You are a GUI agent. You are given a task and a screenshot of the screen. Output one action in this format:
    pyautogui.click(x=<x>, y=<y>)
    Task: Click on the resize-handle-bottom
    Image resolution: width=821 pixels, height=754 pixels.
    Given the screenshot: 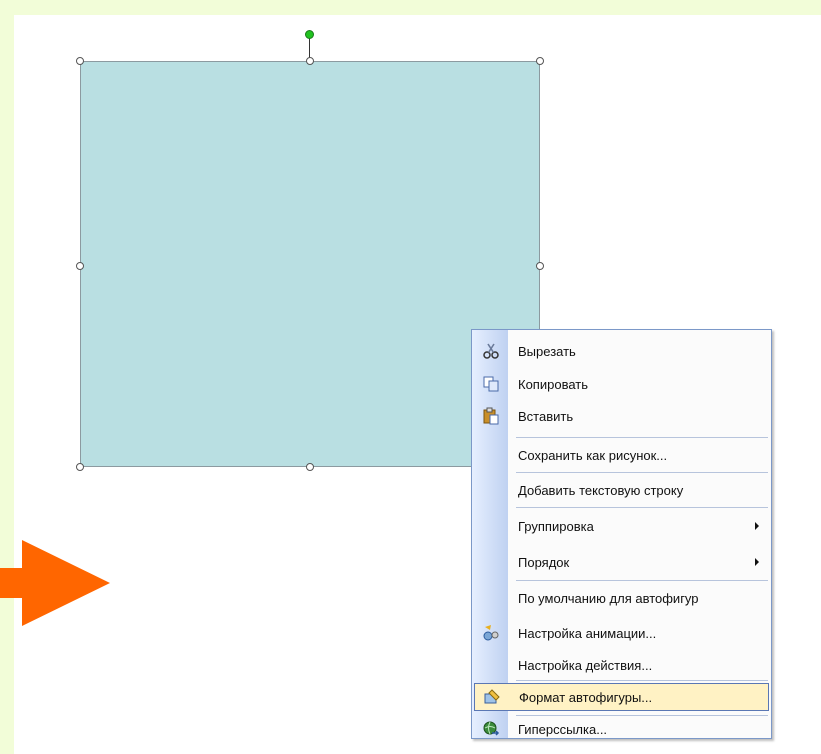 What is the action you would take?
    pyautogui.click(x=310, y=467)
    